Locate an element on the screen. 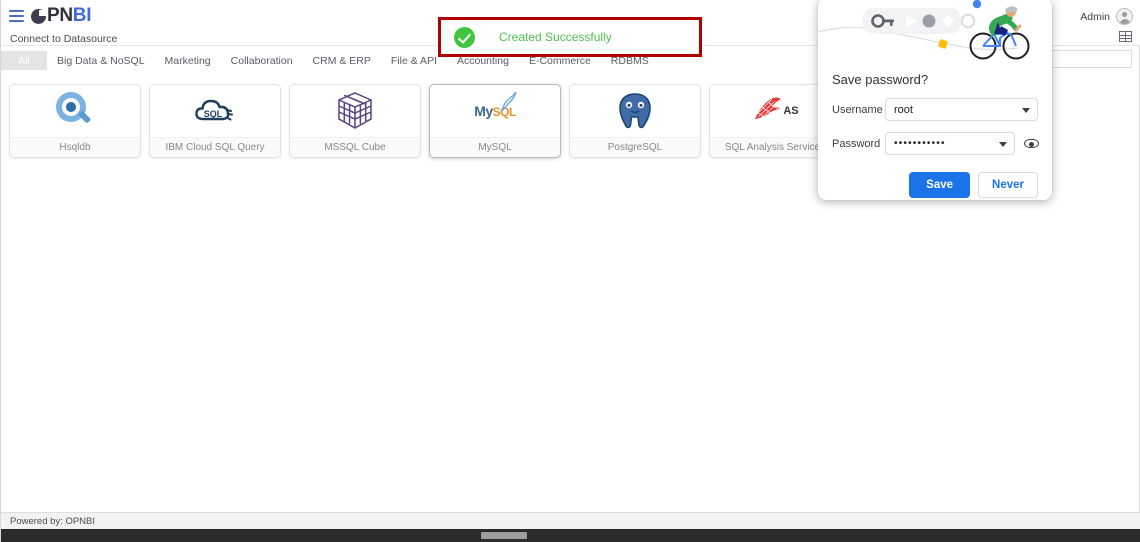 The image size is (1140, 542). tab-all: All is located at coordinates (24, 60).